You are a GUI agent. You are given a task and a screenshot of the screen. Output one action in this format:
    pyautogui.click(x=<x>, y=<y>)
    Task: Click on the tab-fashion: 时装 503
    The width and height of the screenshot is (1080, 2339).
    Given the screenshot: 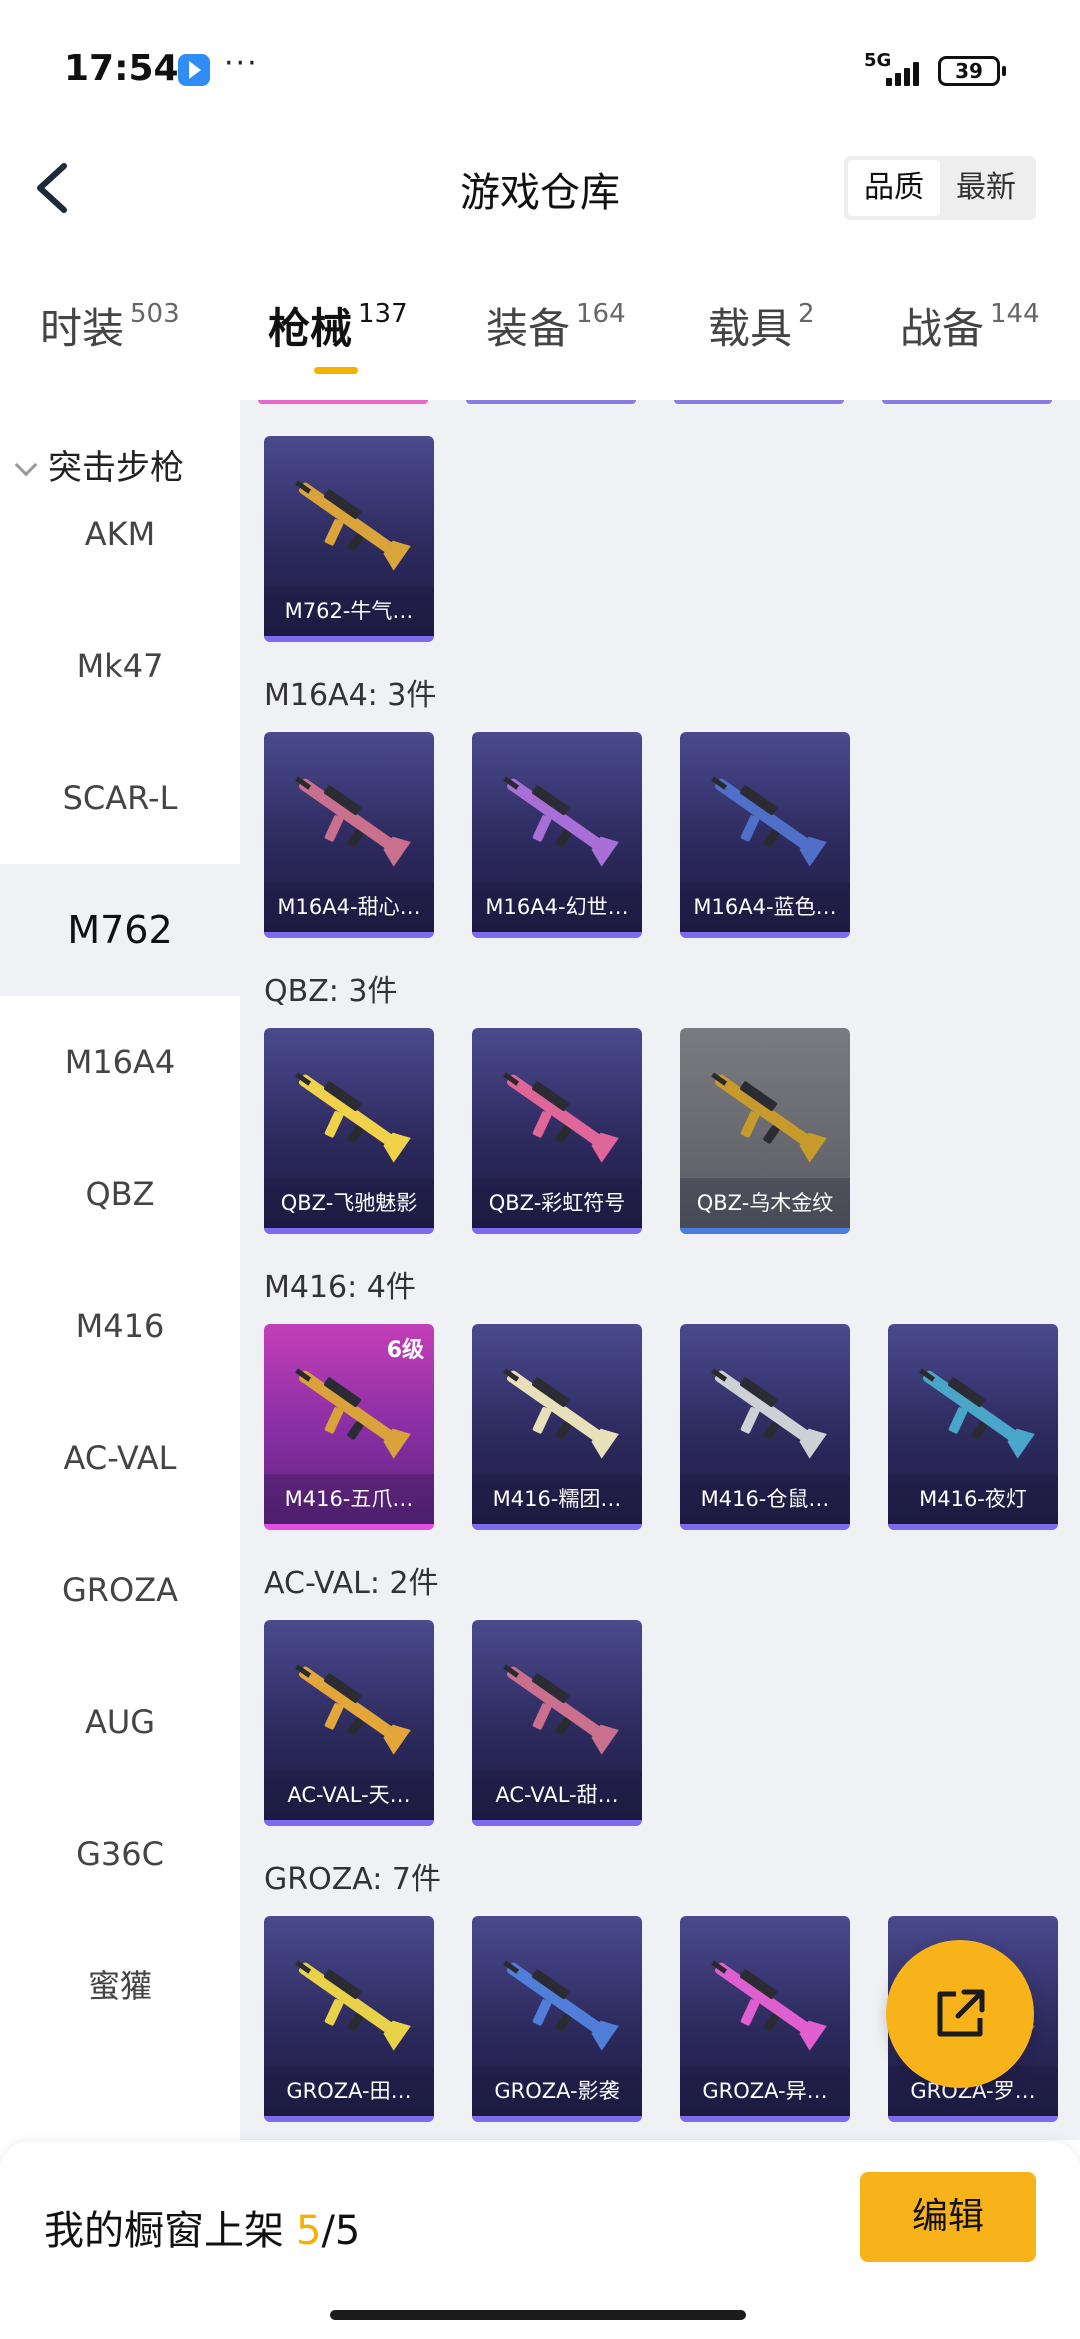 What is the action you would take?
    pyautogui.click(x=110, y=325)
    